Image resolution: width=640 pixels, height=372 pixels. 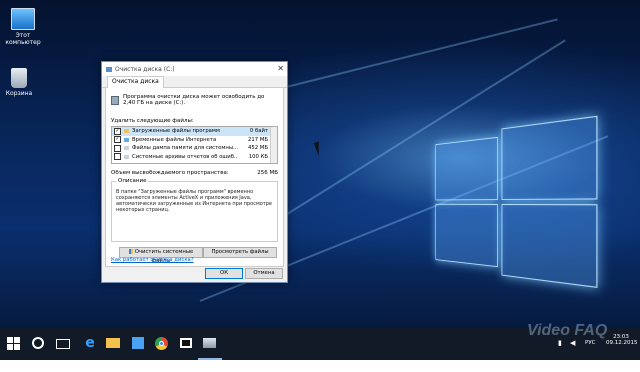 What do you see at coordinates (115, 100) in the screenshot?
I see `drive-icon` at bounding box center [115, 100].